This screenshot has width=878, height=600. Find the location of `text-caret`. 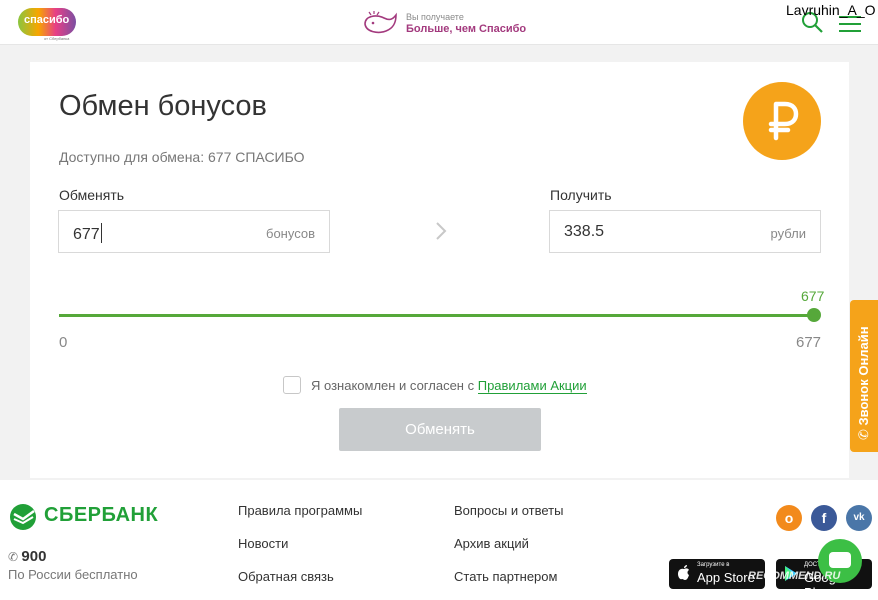

text-caret is located at coordinates (101, 233).